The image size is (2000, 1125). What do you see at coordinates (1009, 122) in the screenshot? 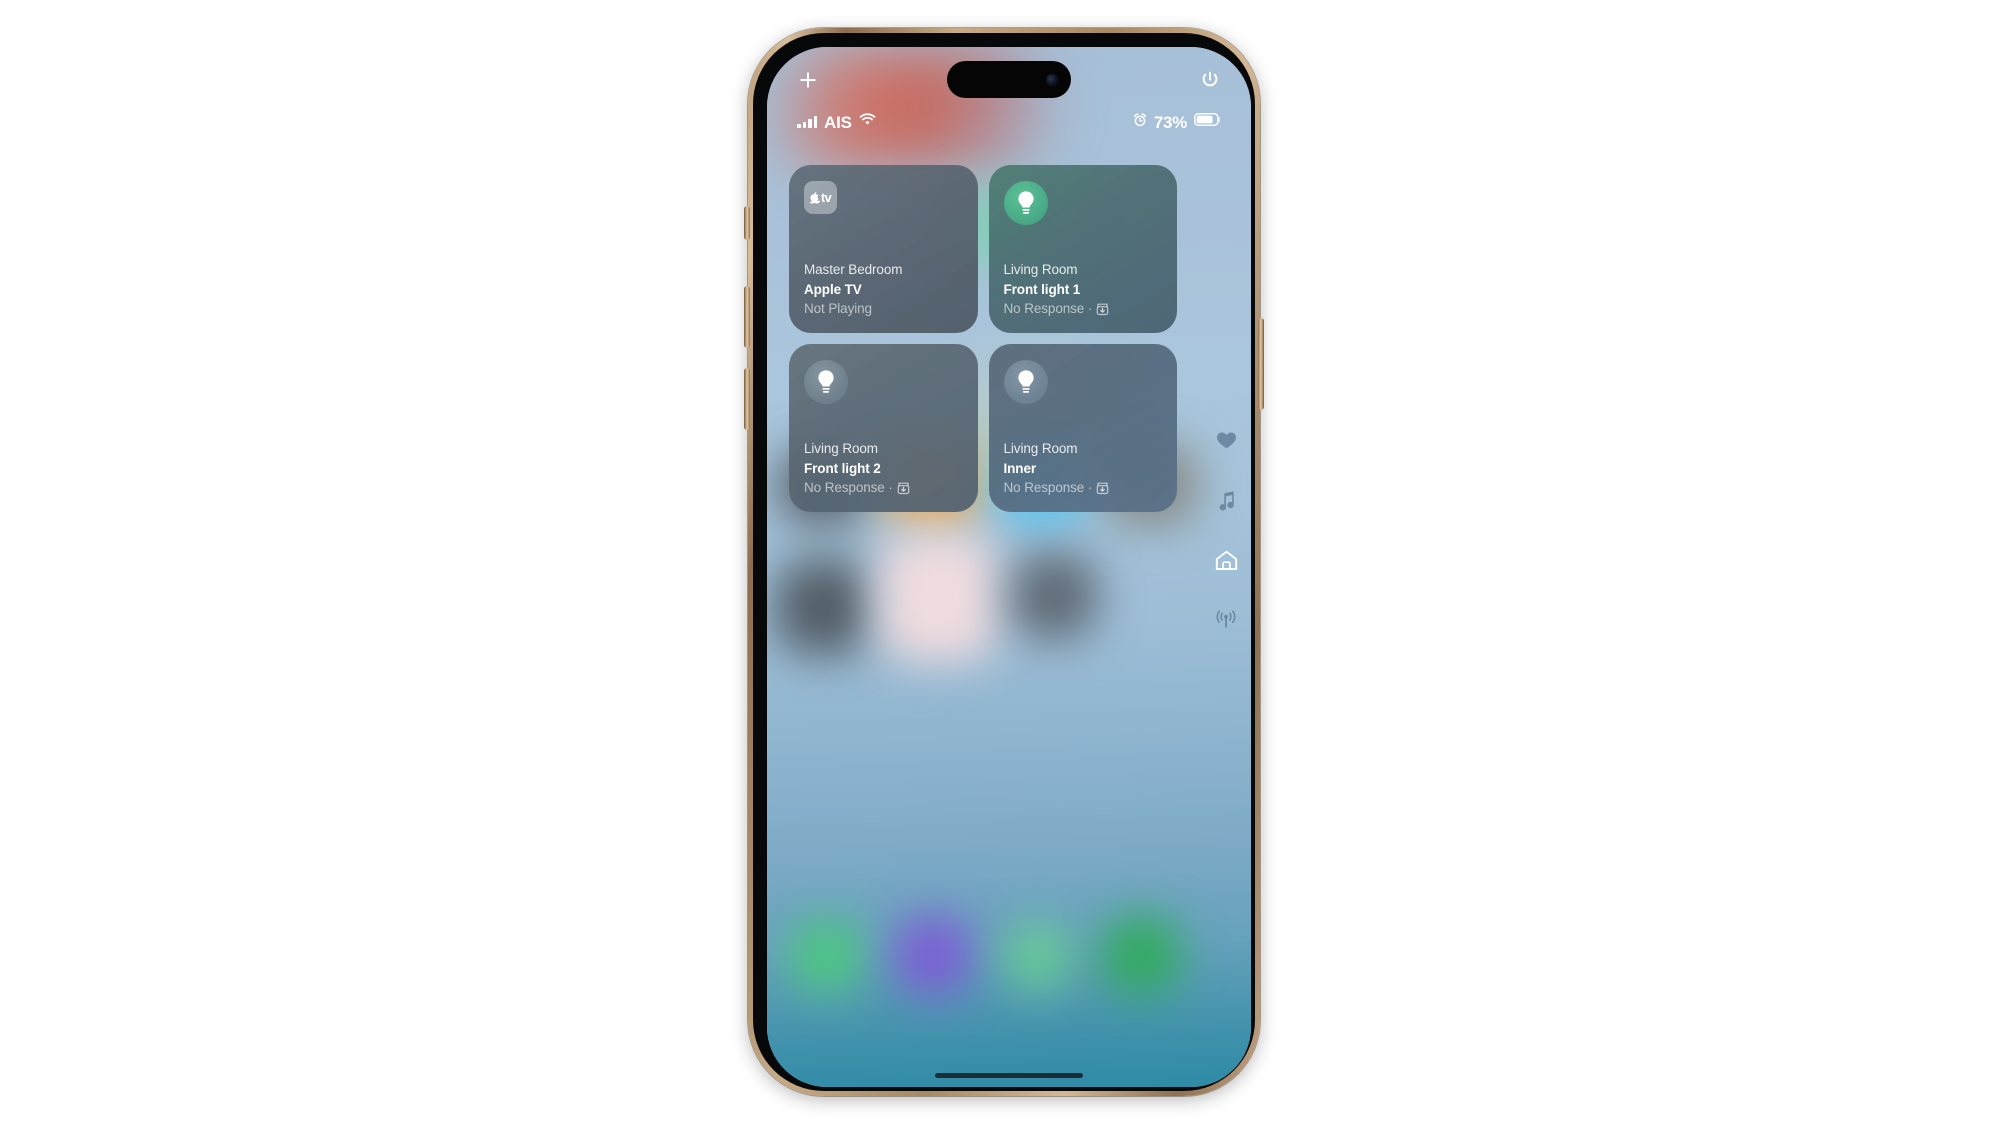
I see `status-bar: AIS 73%` at bounding box center [1009, 122].